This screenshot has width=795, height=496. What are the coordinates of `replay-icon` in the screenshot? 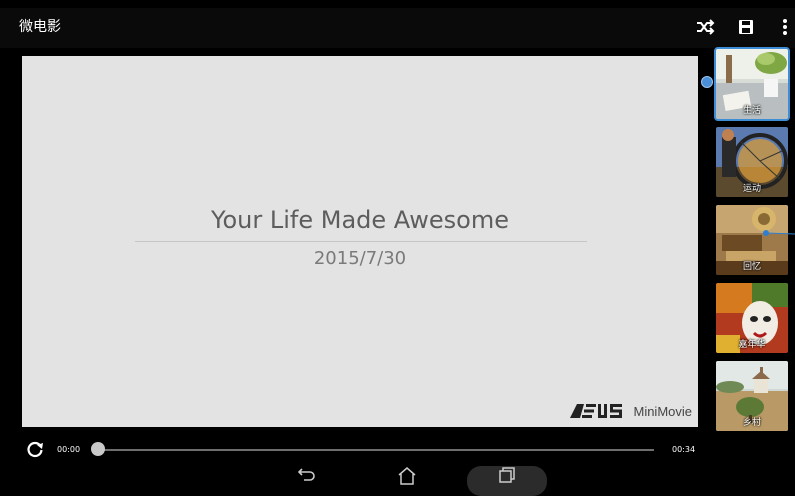 It's located at (35, 451).